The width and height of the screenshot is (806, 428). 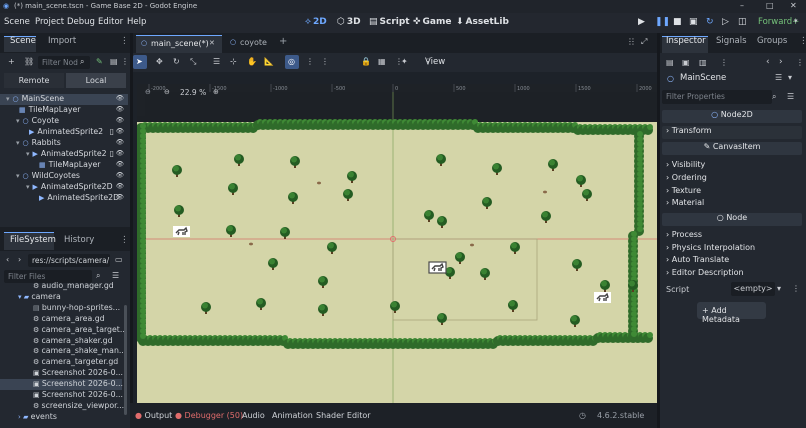 What do you see at coordinates (731, 313) in the screenshot?
I see `add-metadata-button: + Add Metadata` at bounding box center [731, 313].